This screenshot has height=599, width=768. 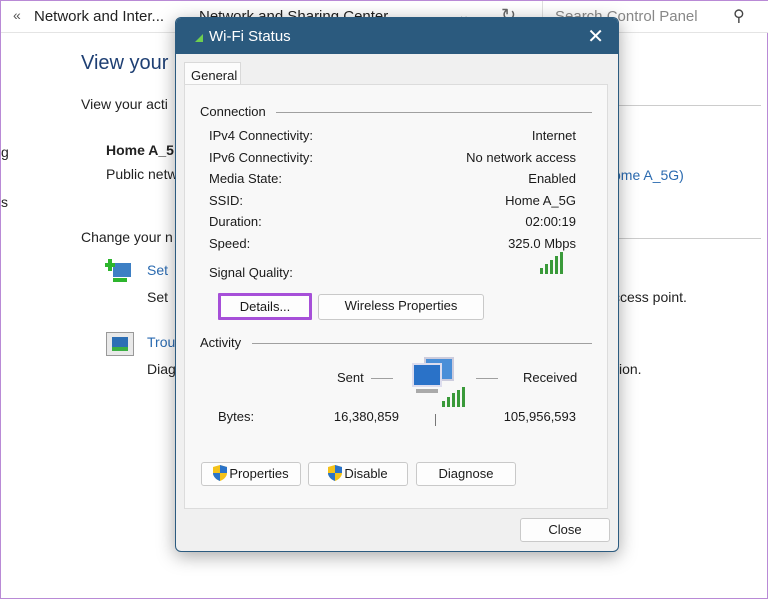 I want to click on connection-link: ome A_5G), so click(x=648, y=175).